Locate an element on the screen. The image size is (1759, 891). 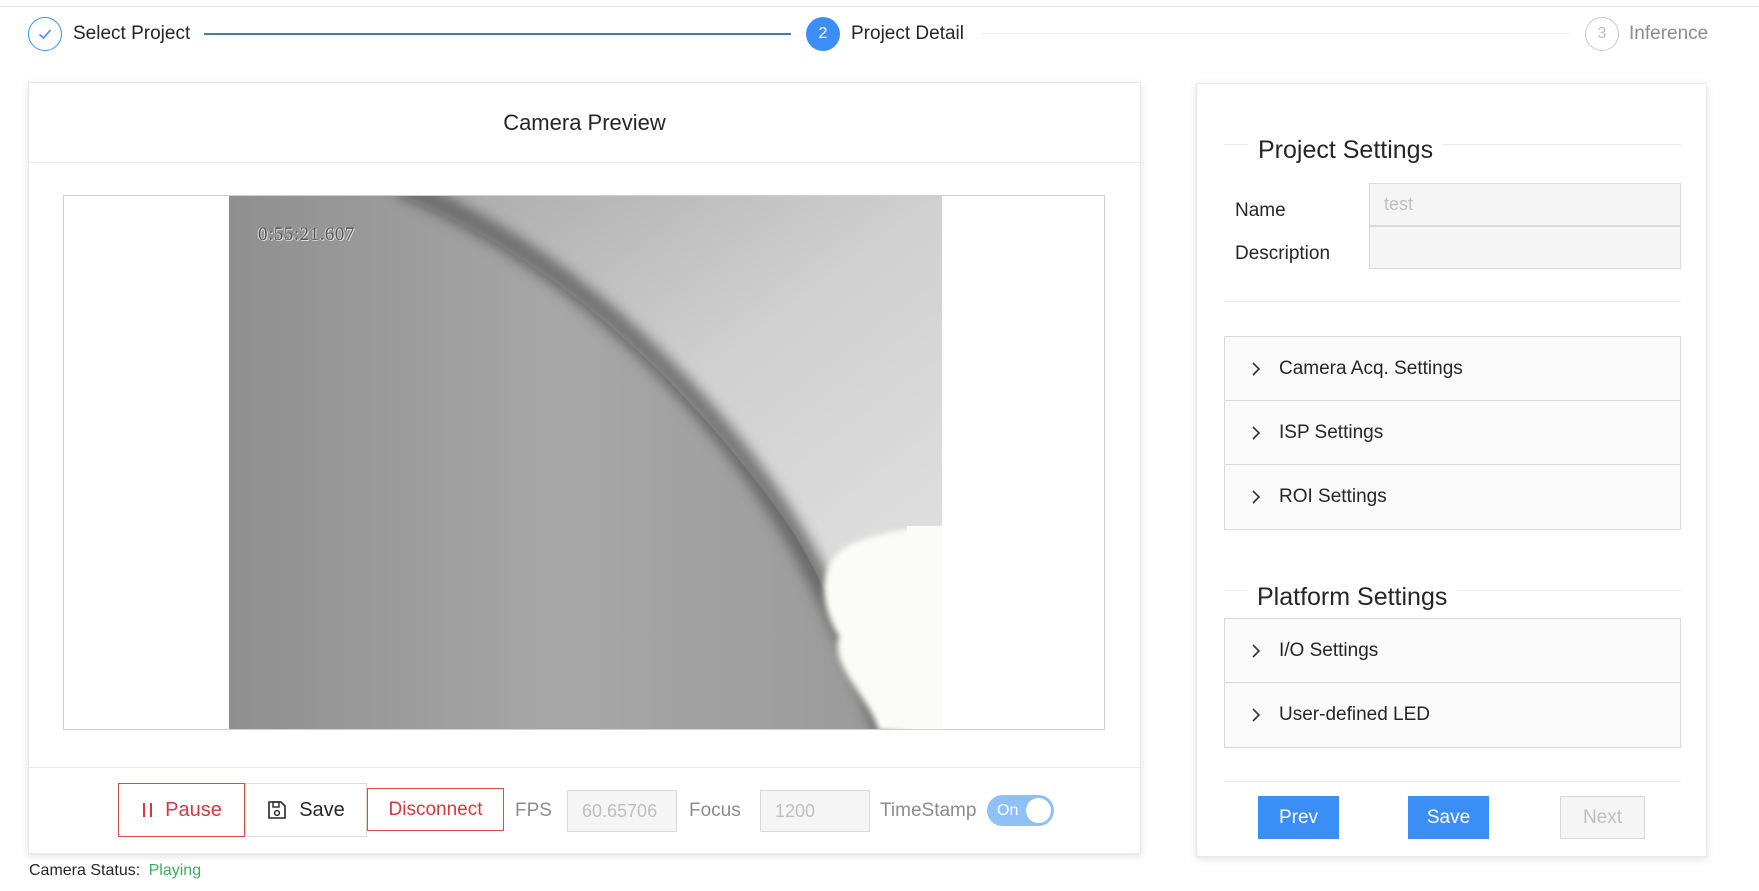
preview-footer-divider is located at coordinates (584, 767).